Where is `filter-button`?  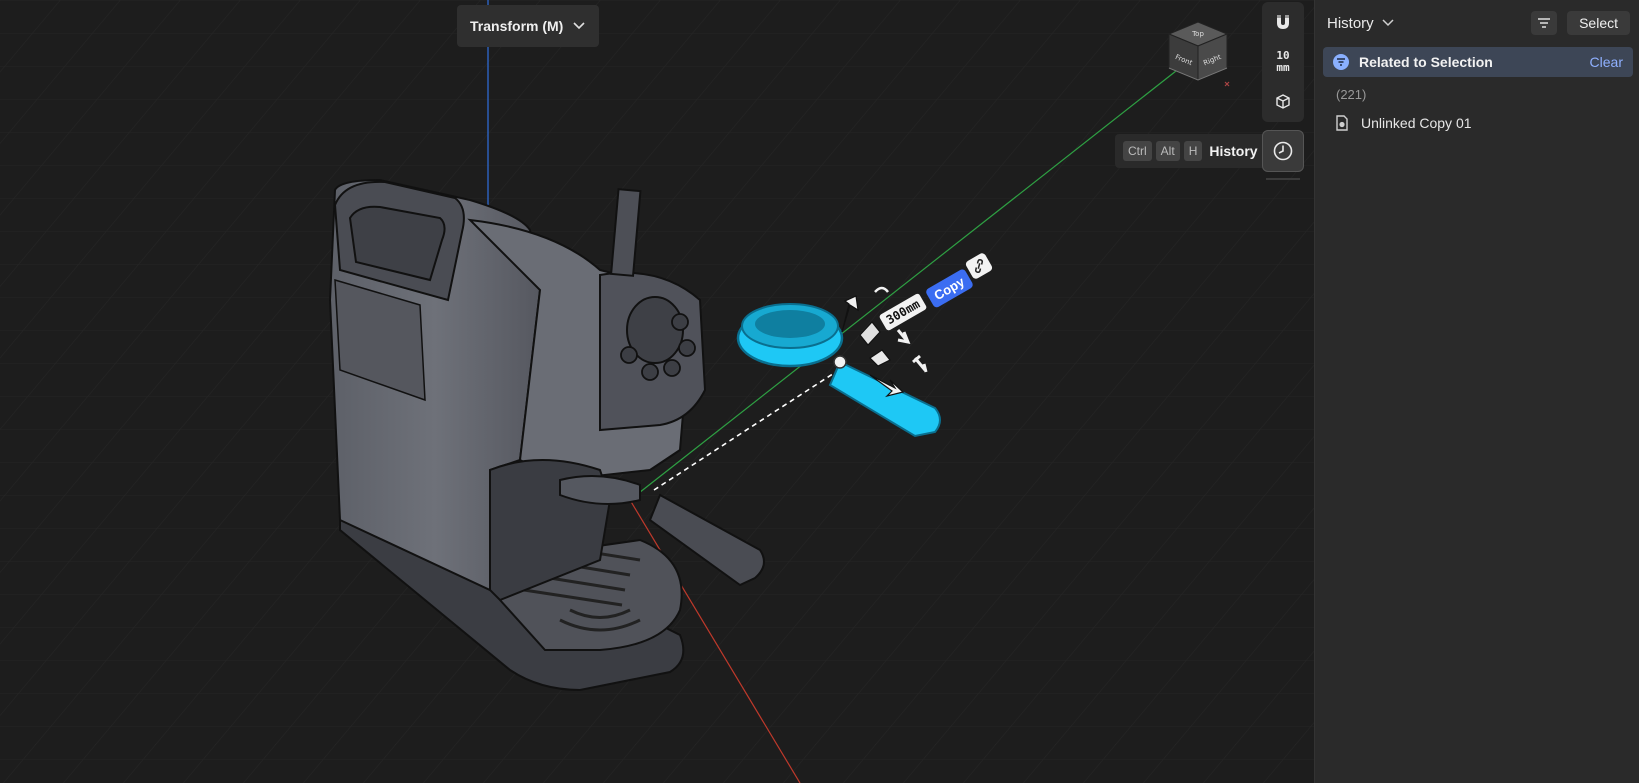
filter-button is located at coordinates (1544, 23).